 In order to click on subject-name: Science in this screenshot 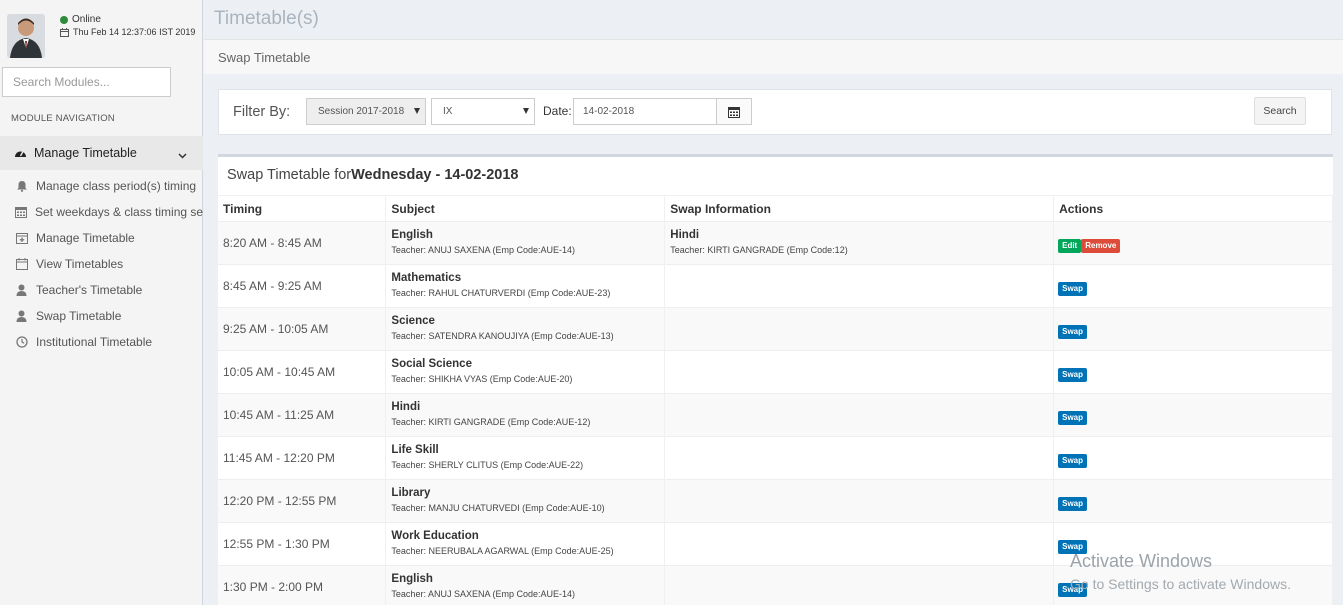, I will do `click(413, 321)`.